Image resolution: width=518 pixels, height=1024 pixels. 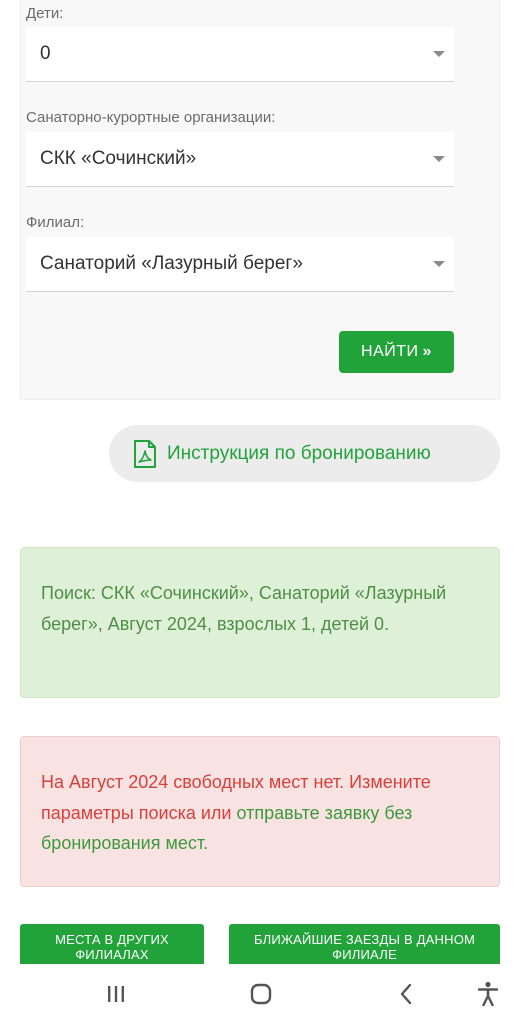 What do you see at coordinates (116, 994) in the screenshot?
I see `recent-apps-icon` at bounding box center [116, 994].